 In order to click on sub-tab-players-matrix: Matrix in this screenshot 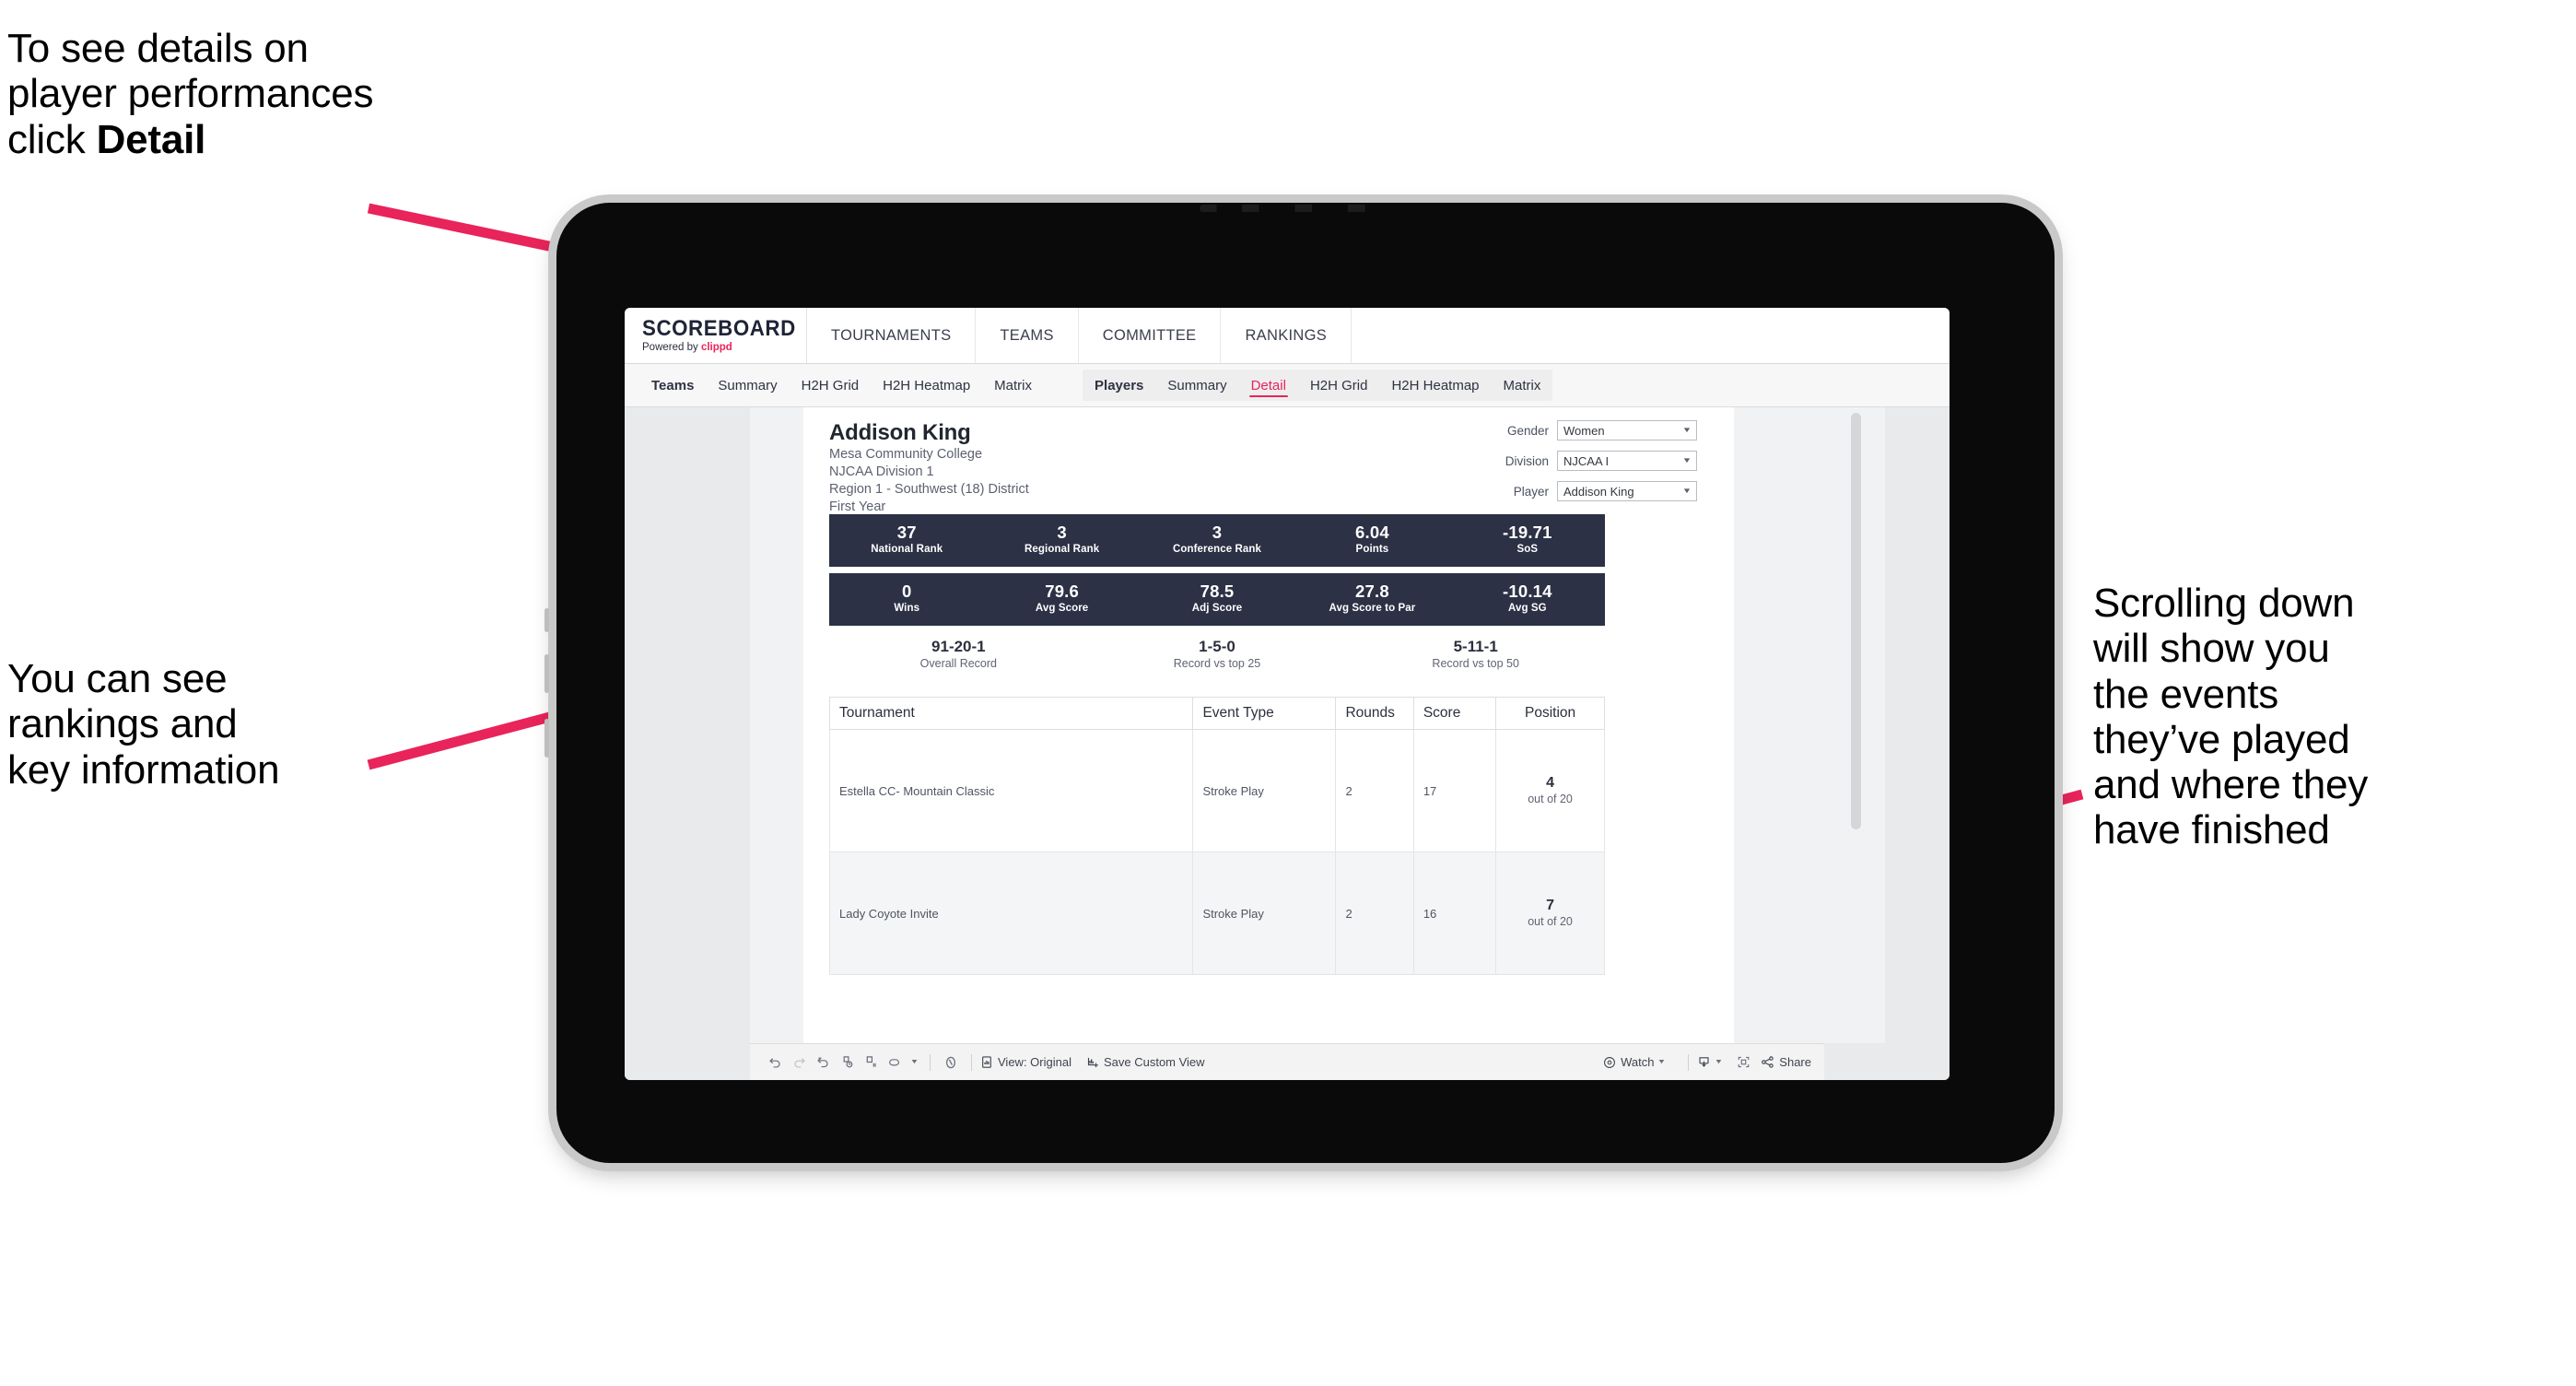, I will do `click(1522, 385)`.